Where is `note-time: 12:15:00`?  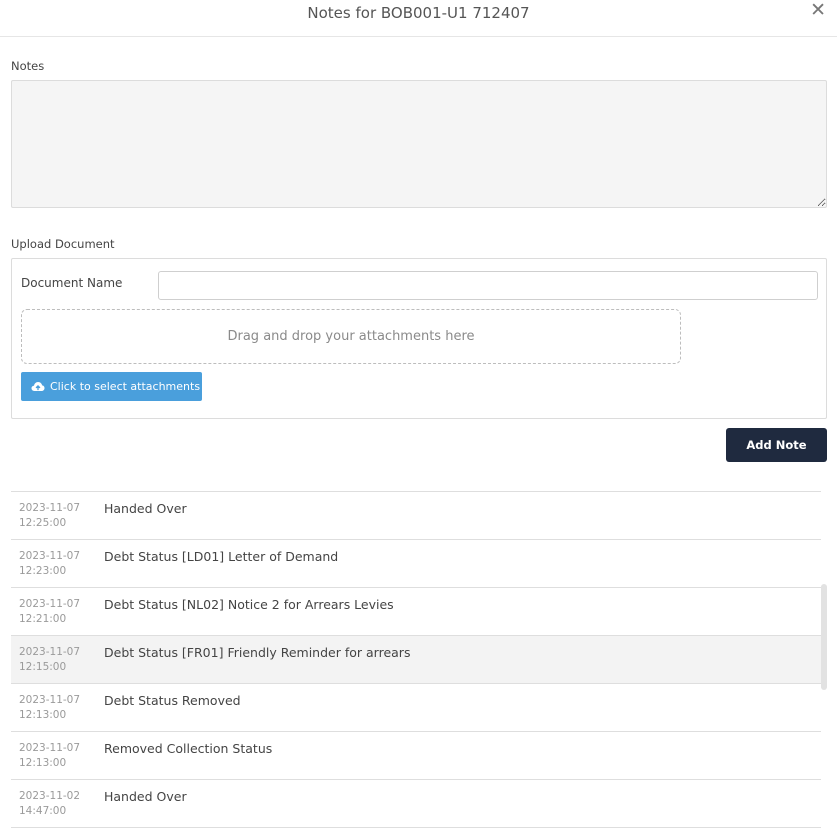 note-time: 12:15:00 is located at coordinates (43, 667).